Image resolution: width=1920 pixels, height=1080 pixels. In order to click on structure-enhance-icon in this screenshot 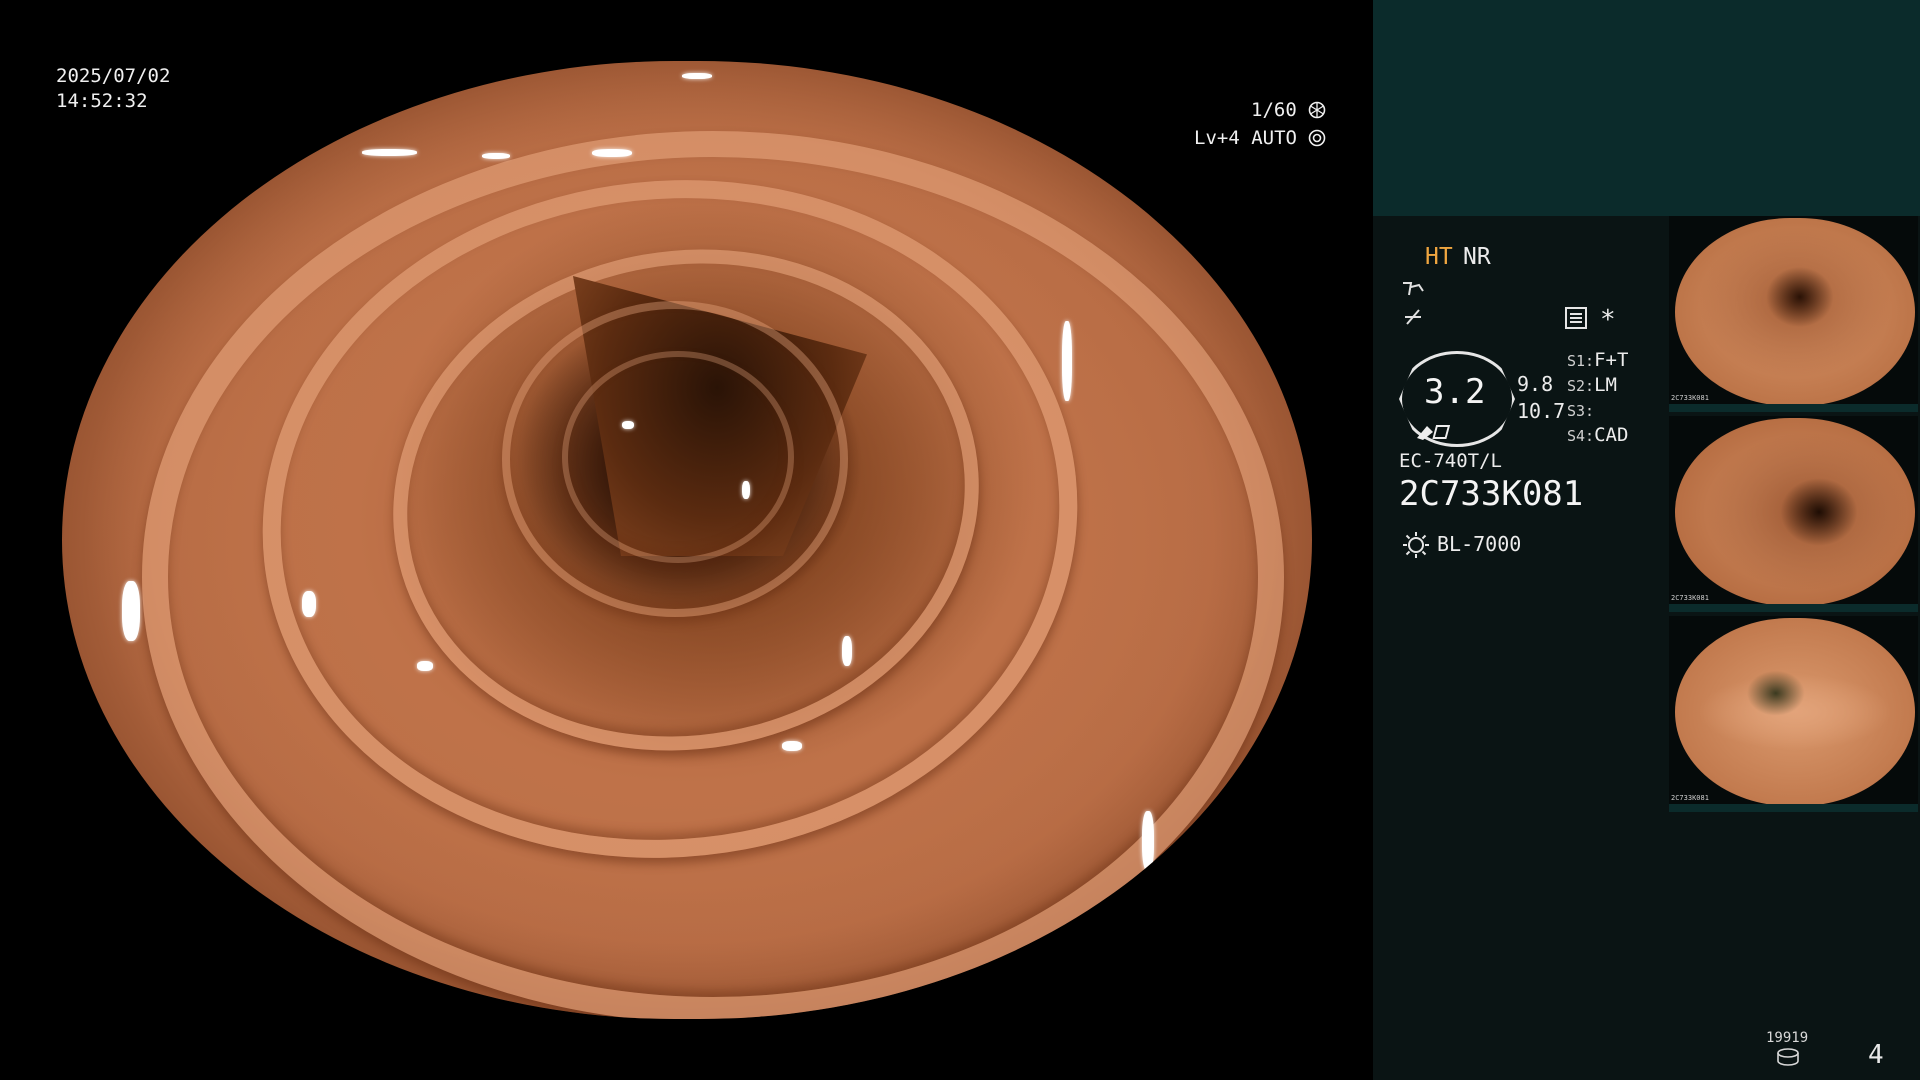, I will do `click(1413, 289)`.